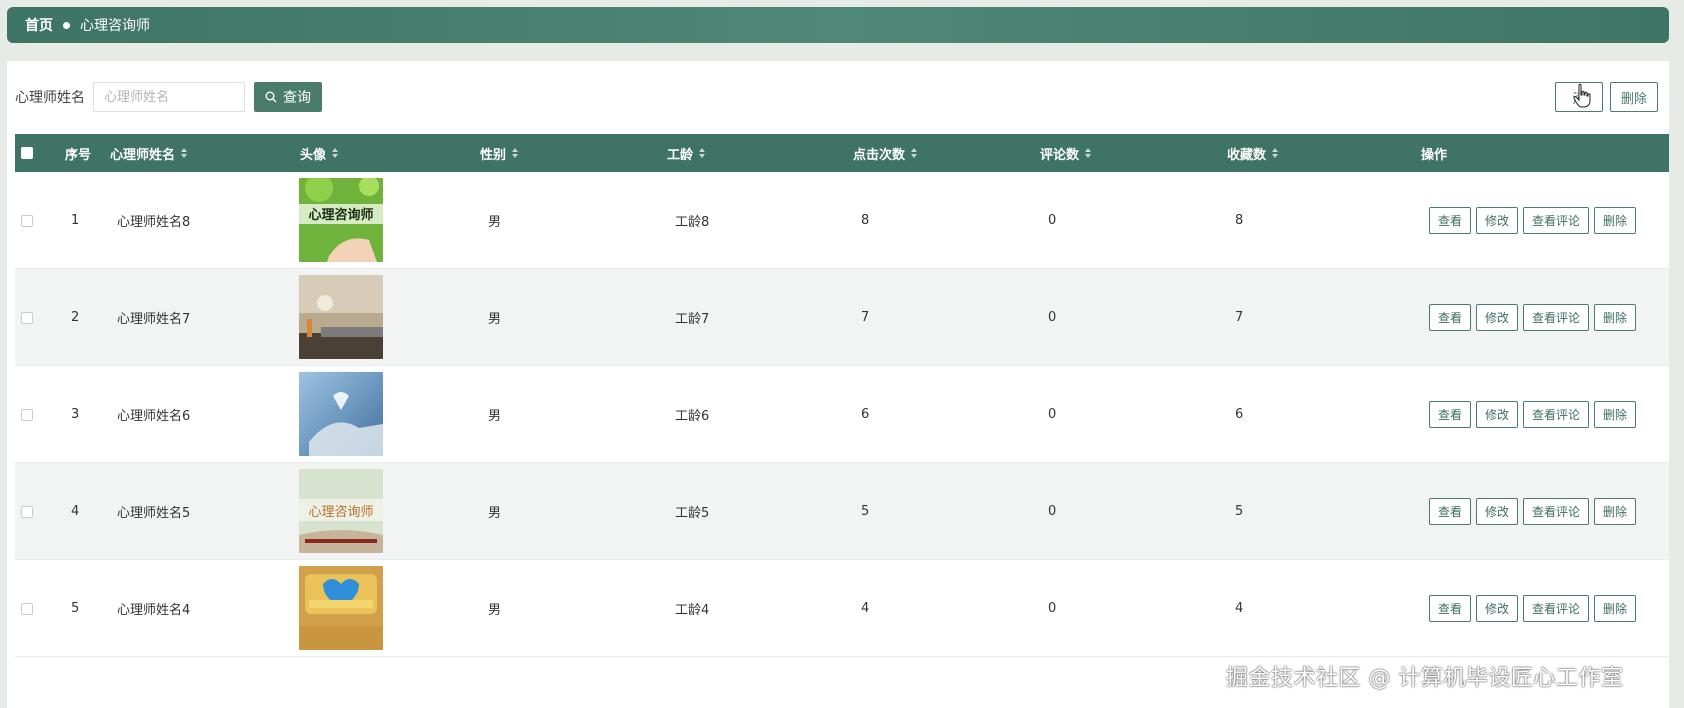  I want to click on header-avatar-label: 头像, so click(313, 155).